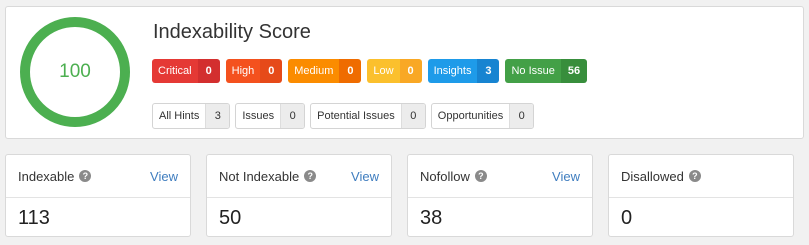 The height and width of the screenshot is (245, 809). What do you see at coordinates (488, 71) in the screenshot?
I see `badge-count: 3` at bounding box center [488, 71].